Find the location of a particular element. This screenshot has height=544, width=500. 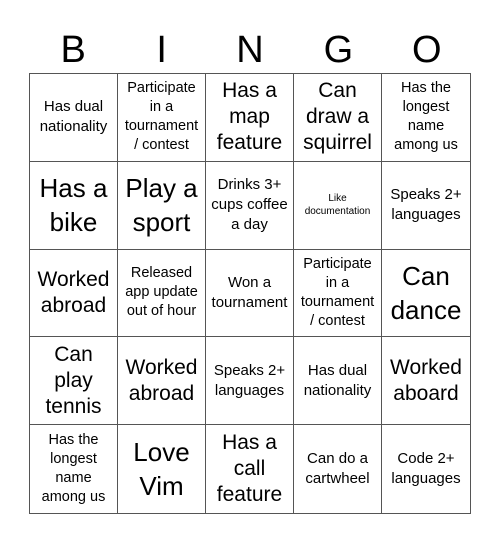

bingo-cell-text: Has a call feature is located at coordinates (249, 469).